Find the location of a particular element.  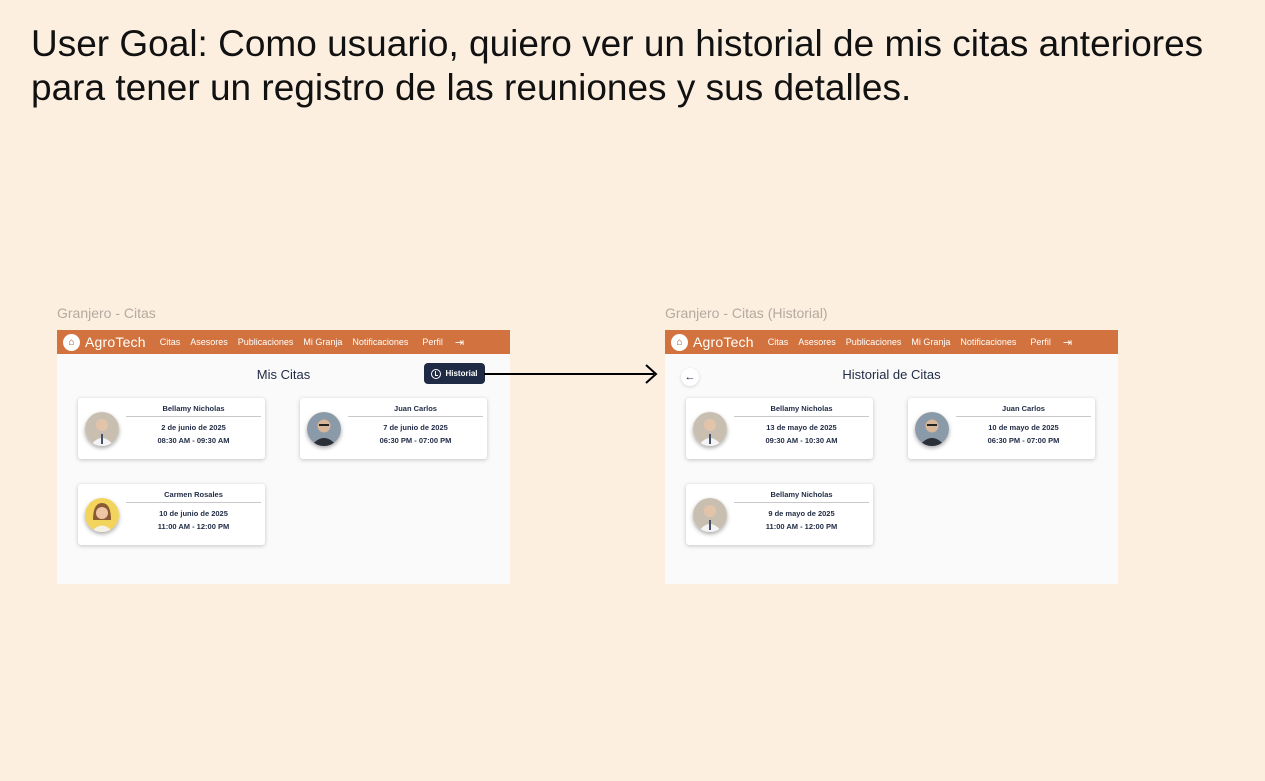

appointment-date: 13 de mayo de 2025 is located at coordinates (801, 427).